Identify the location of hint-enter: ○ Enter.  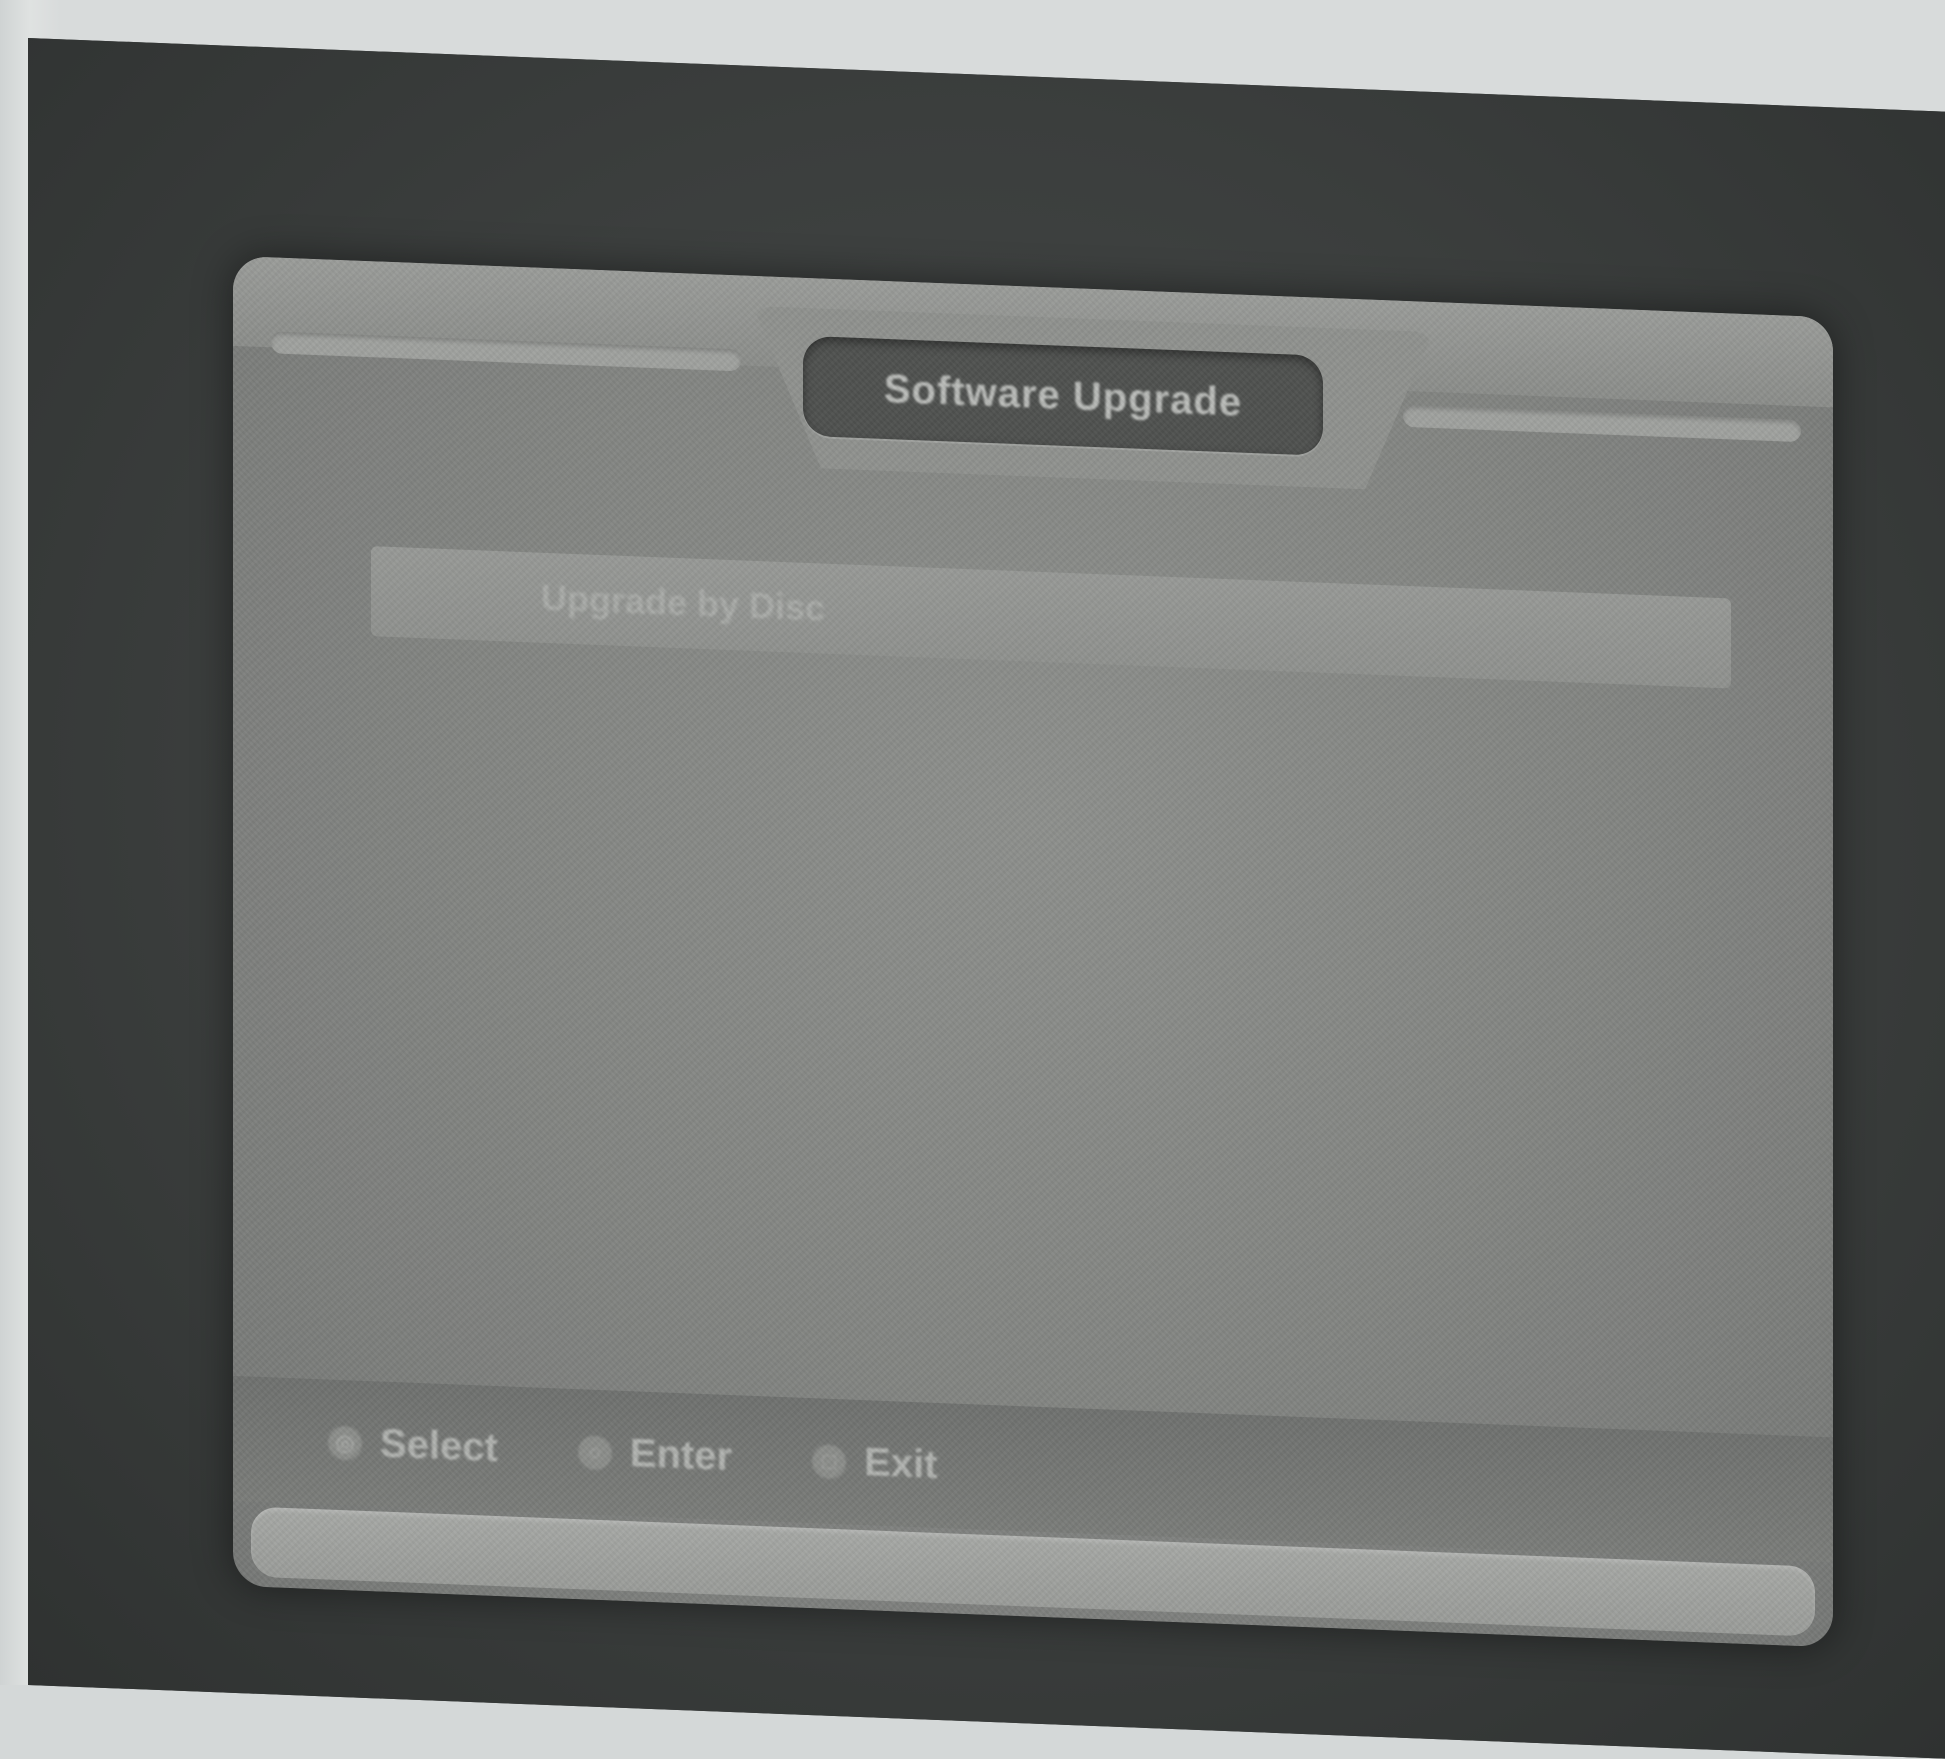
(655, 1454).